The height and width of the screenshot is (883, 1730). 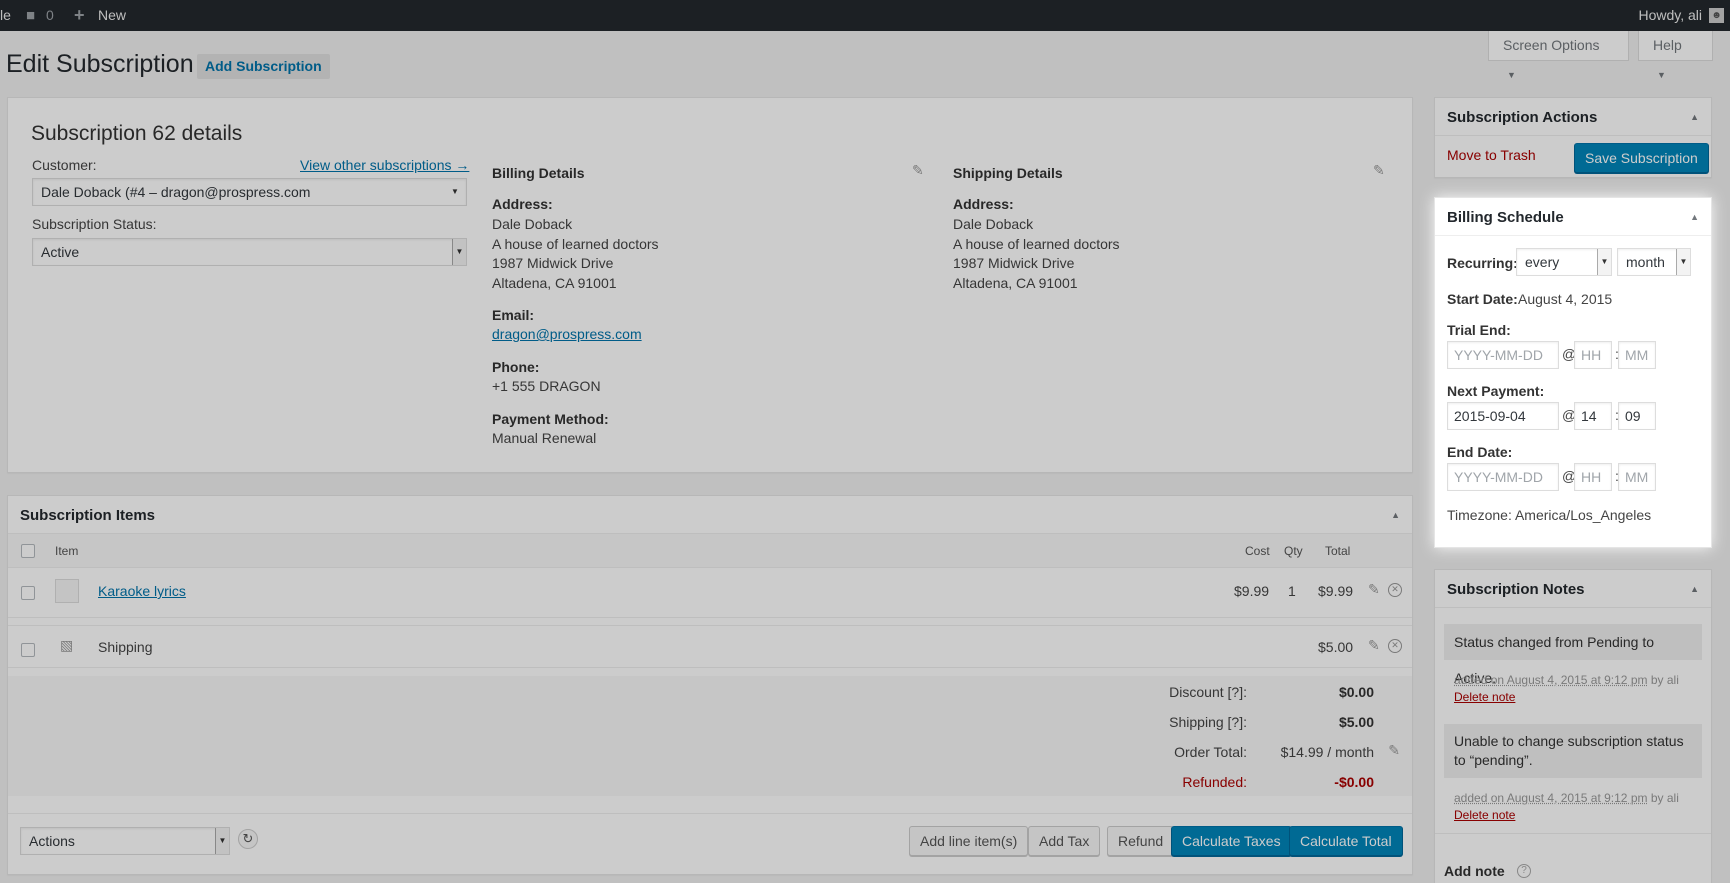 I want to click on items-title: Subscription Items, so click(x=88, y=515).